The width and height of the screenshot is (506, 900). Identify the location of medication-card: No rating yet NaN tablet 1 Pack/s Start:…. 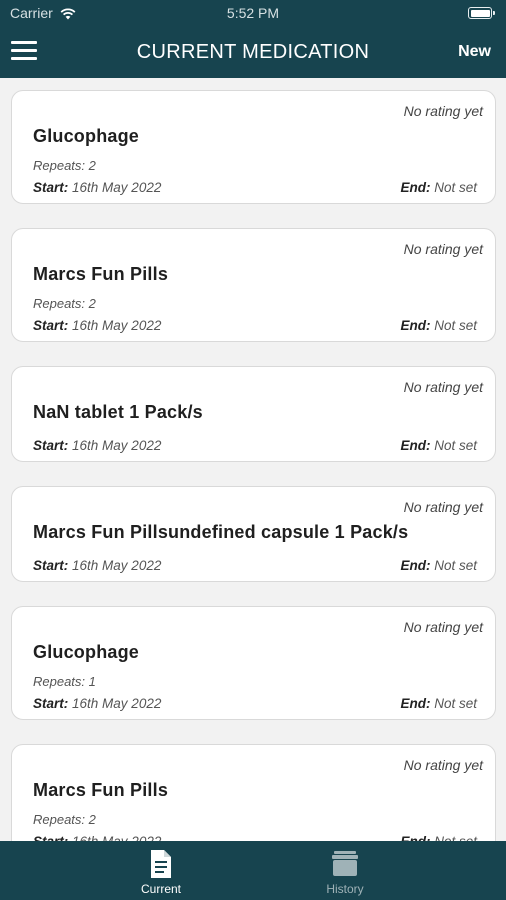
(253, 414).